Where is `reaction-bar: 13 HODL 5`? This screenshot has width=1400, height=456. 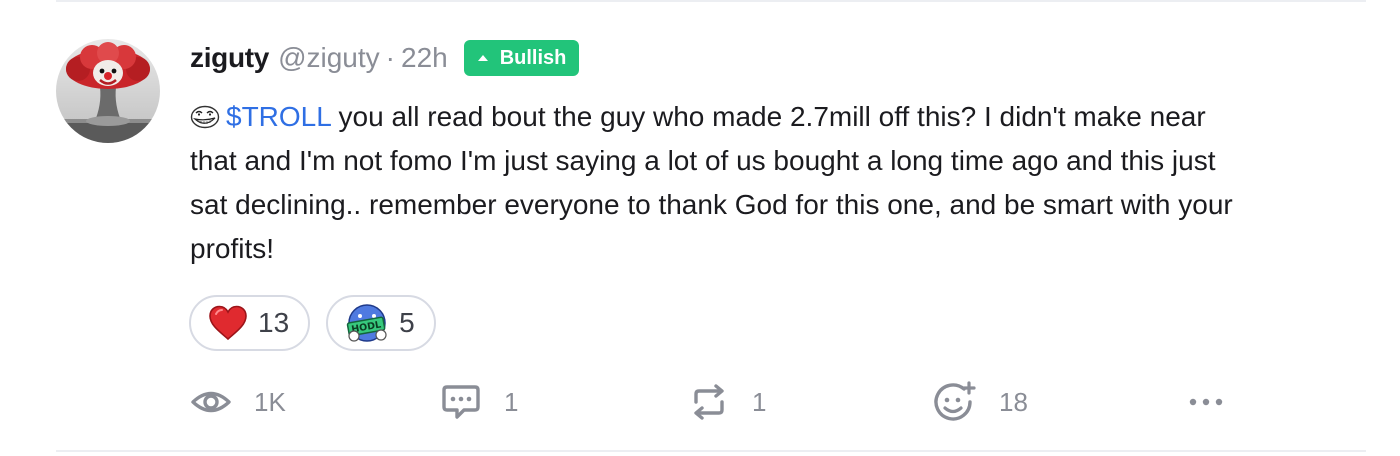
reaction-bar: 13 HODL 5 is located at coordinates (312, 323).